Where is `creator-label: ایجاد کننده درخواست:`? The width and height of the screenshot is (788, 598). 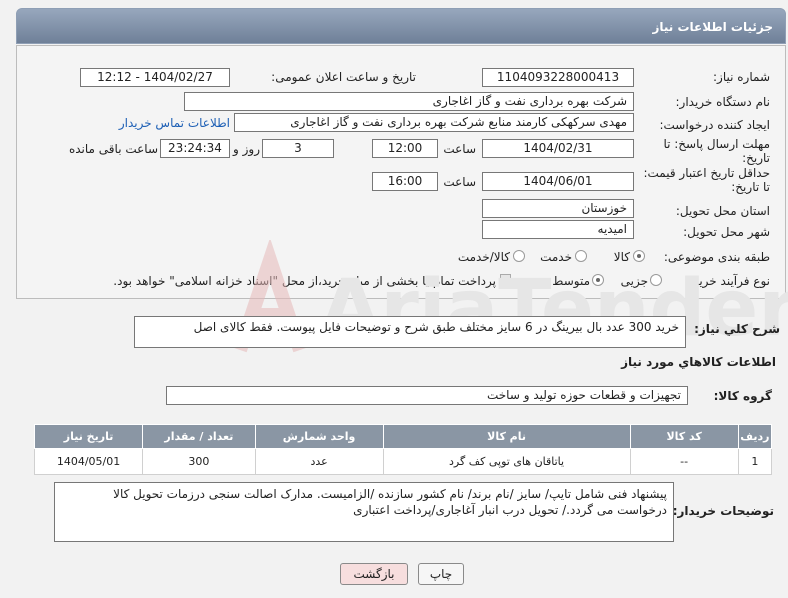 creator-label: ایجاد کننده درخواست: is located at coordinates (714, 125).